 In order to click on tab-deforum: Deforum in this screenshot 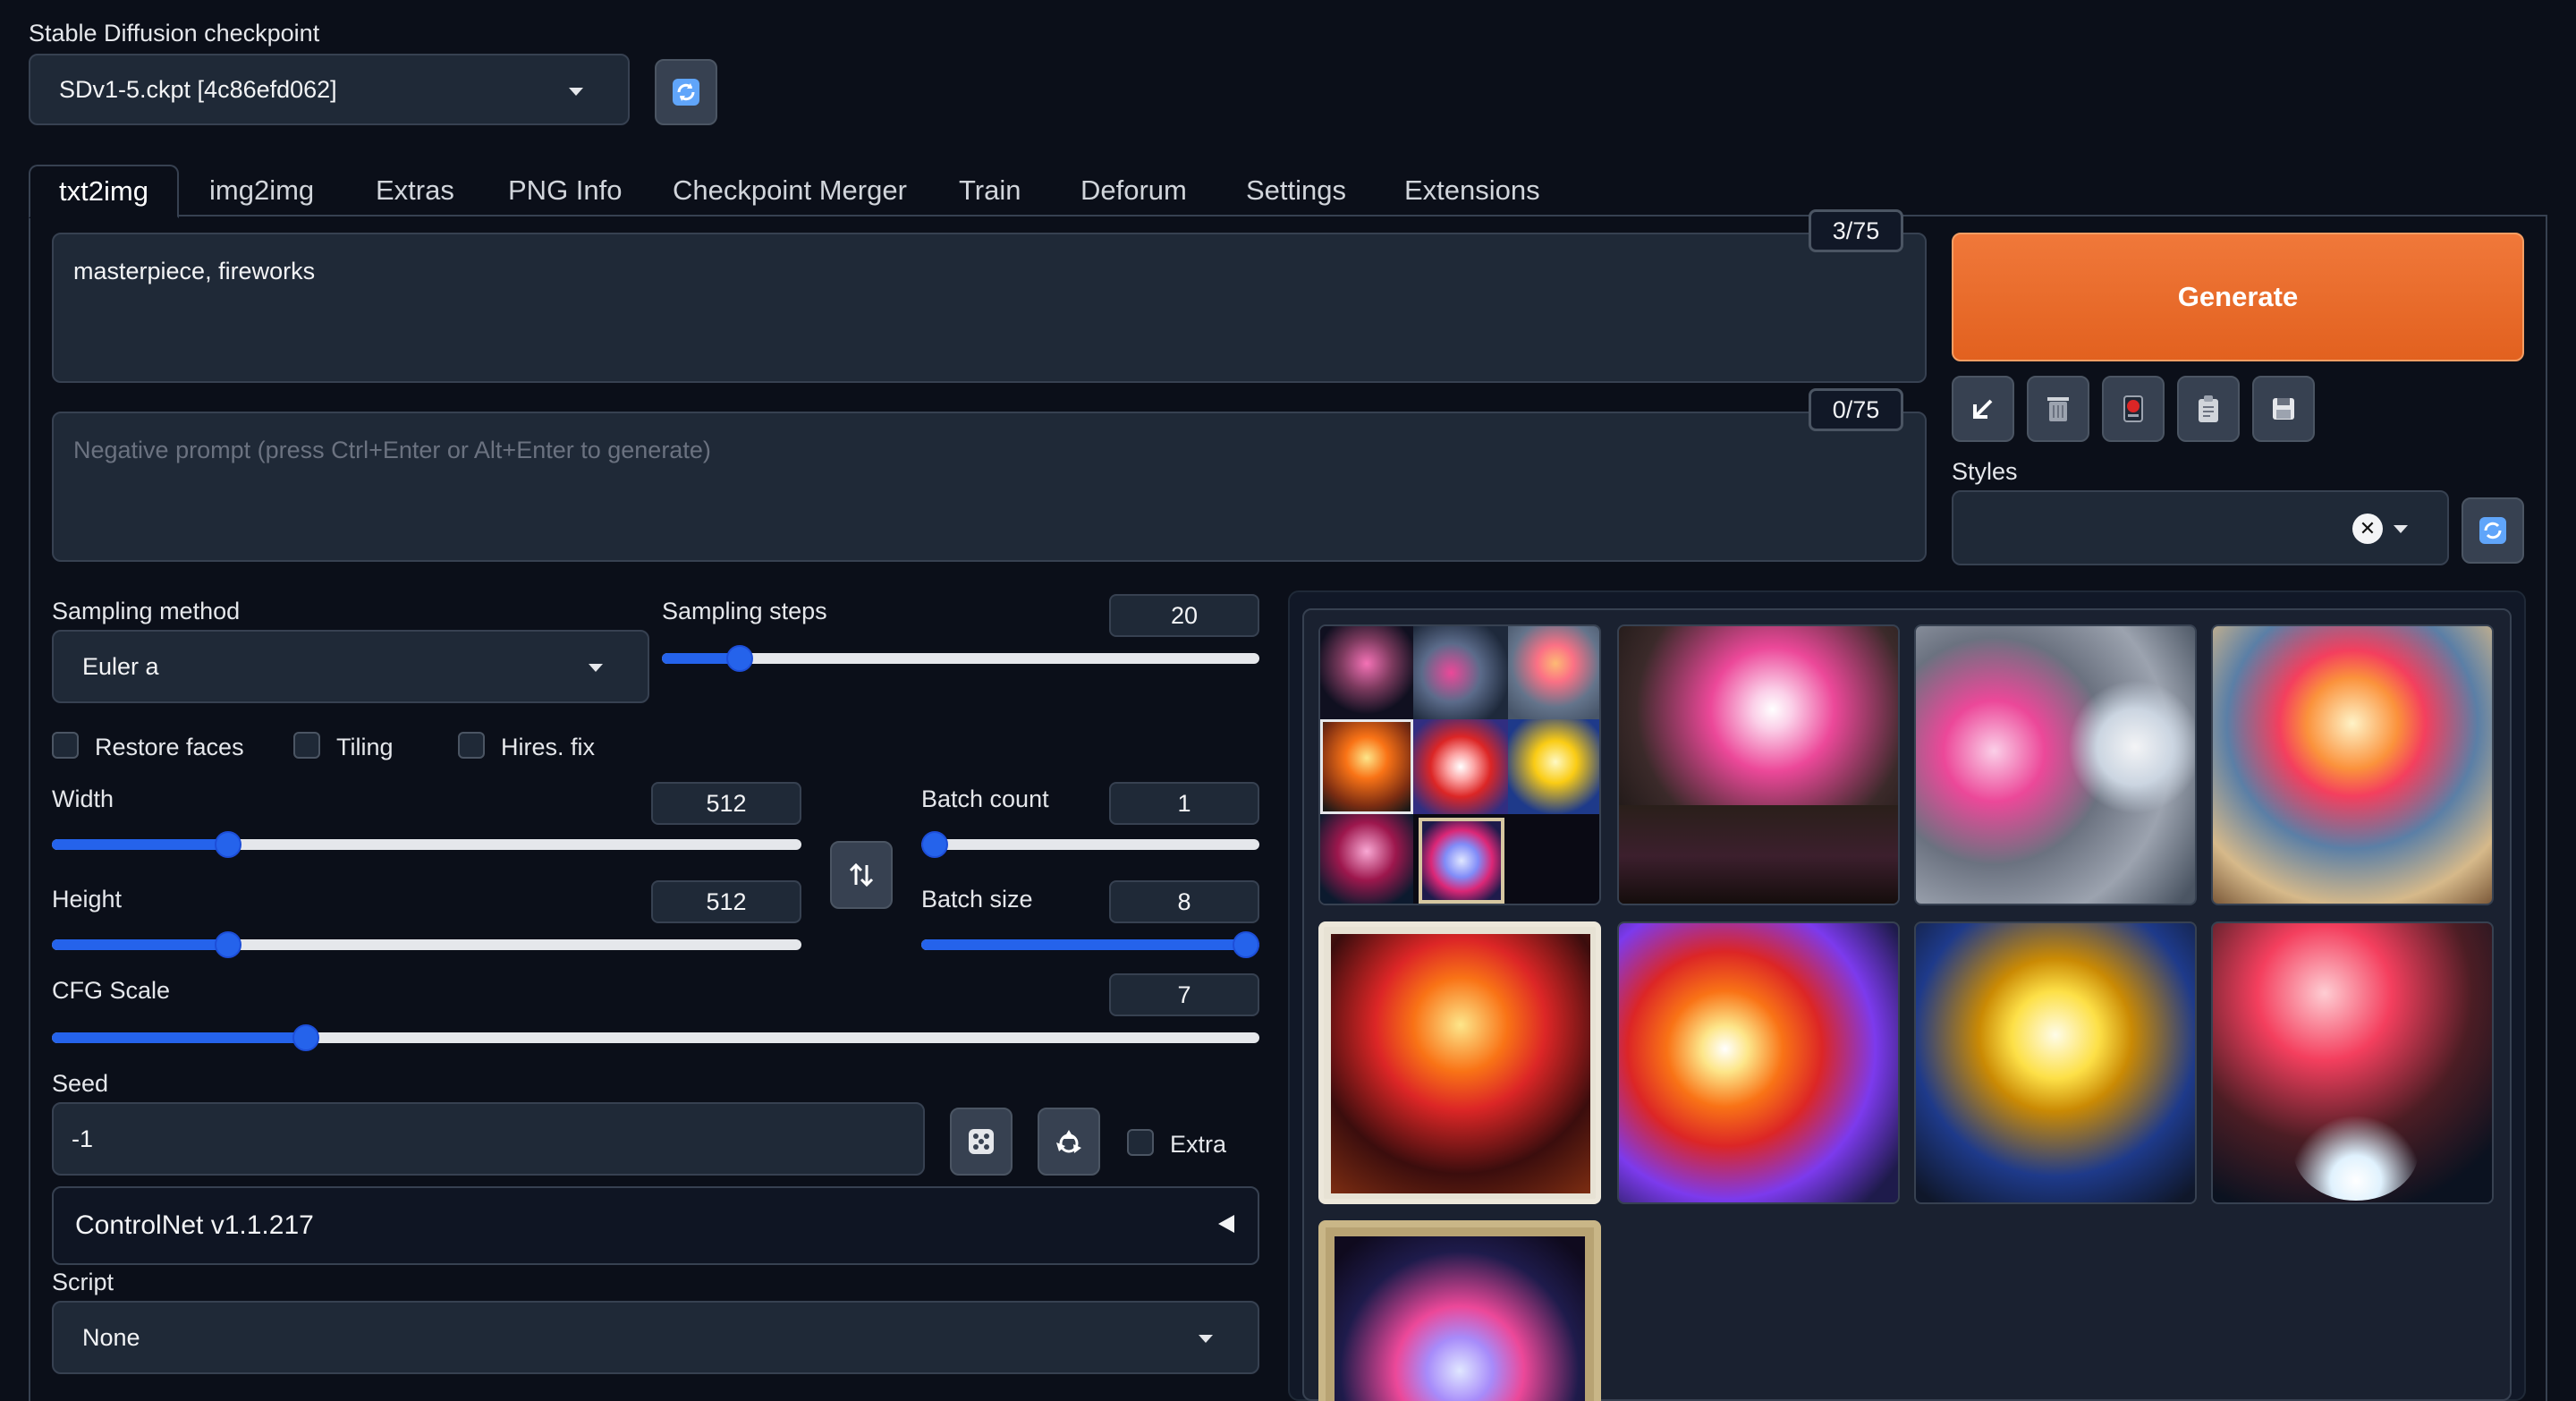, I will do `click(1133, 191)`.